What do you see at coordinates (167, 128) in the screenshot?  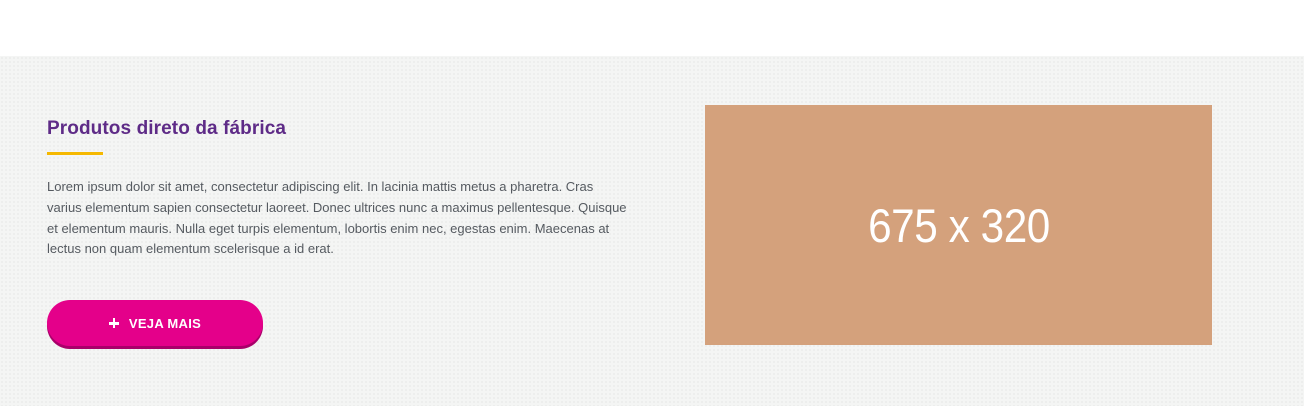 I see `section-title: Produtos direto da fábrica` at bounding box center [167, 128].